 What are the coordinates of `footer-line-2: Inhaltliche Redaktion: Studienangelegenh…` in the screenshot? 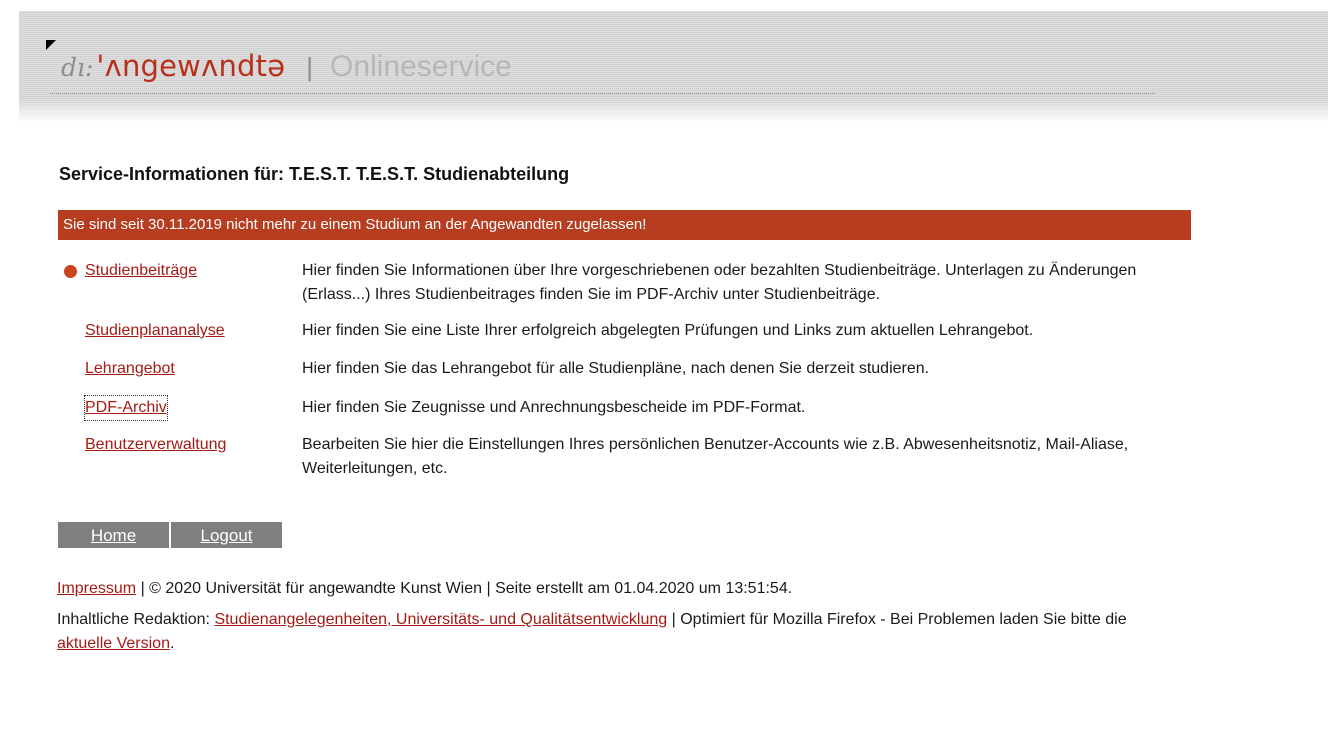 It's located at (682, 632).